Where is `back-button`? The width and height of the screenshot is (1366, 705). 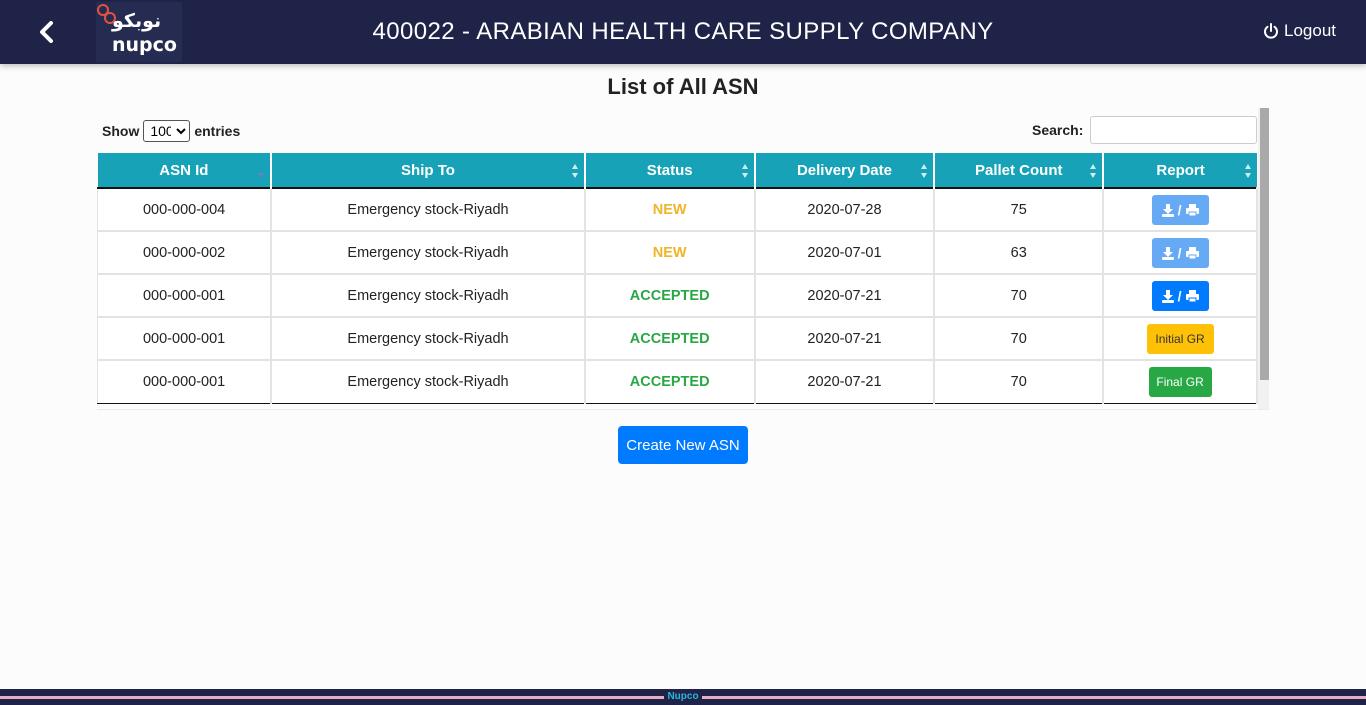
back-button is located at coordinates (47, 32).